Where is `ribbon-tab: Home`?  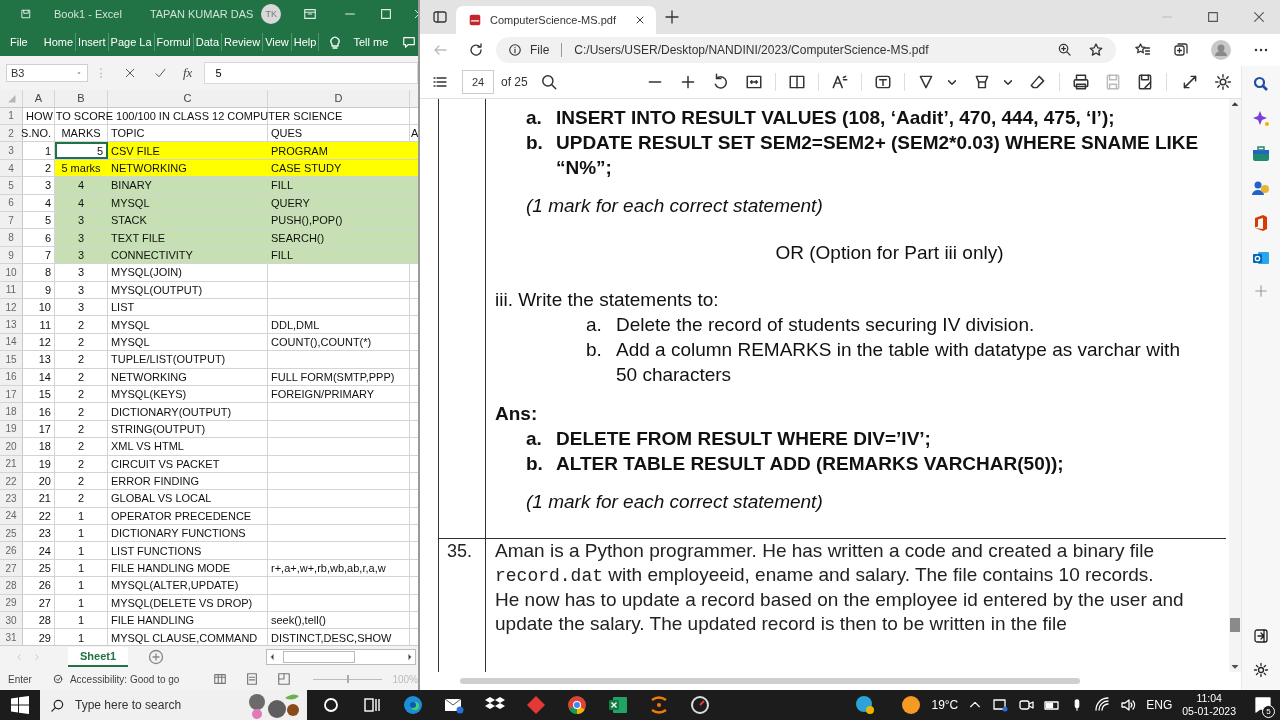
ribbon-tab: Home is located at coordinates (59, 41).